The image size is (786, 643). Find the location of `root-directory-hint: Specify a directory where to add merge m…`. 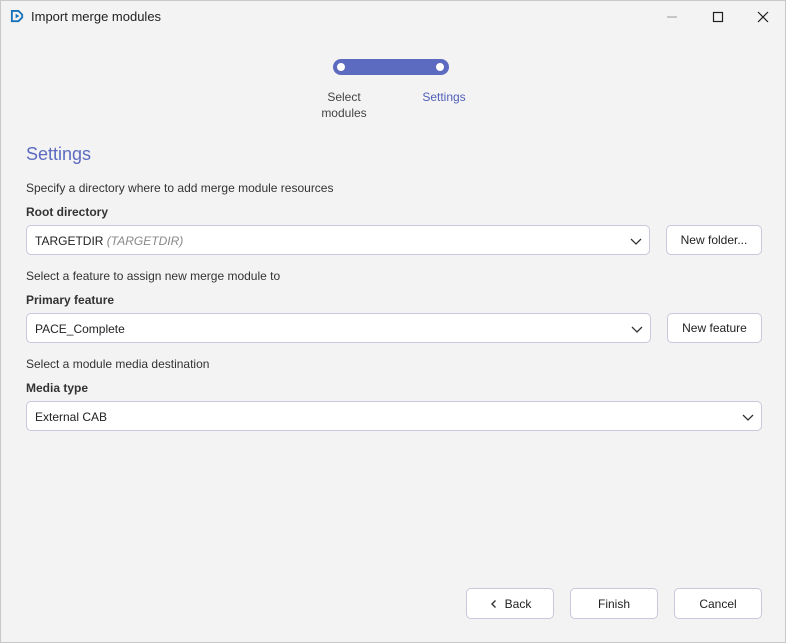

root-directory-hint: Specify a directory where to add merge m… is located at coordinates (180, 188).